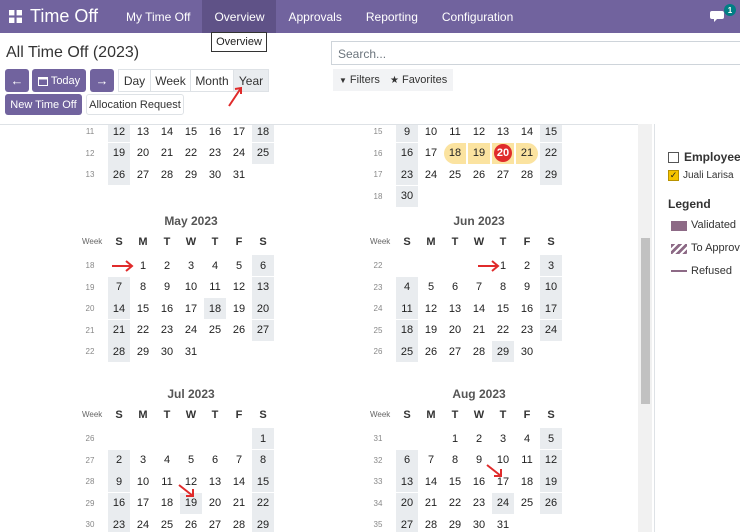 The image size is (740, 532). Describe the element at coordinates (645, 321) in the screenshot. I see `scrollbar-thumb` at that location.